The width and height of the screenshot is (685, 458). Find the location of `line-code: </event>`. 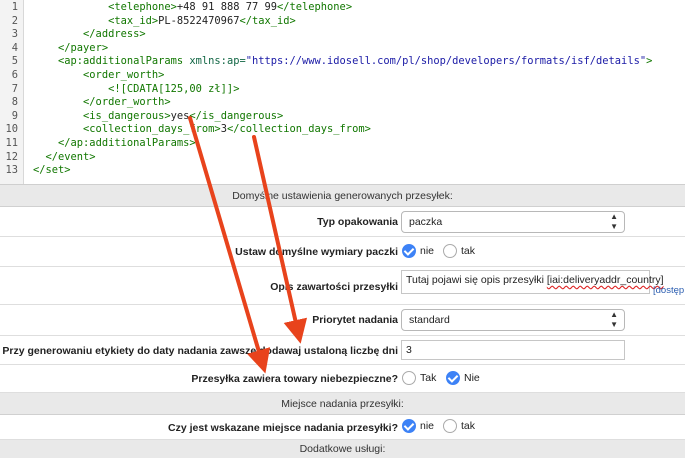

line-code: </event> is located at coordinates (64, 157).